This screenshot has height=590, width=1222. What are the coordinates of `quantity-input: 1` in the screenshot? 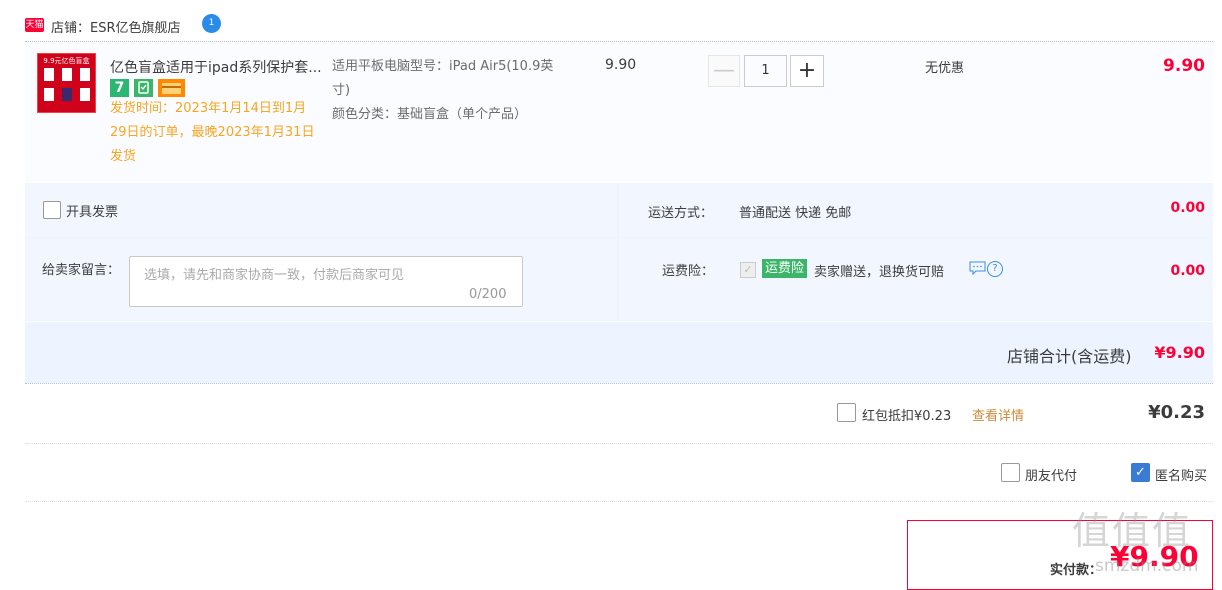 It's located at (765, 71).